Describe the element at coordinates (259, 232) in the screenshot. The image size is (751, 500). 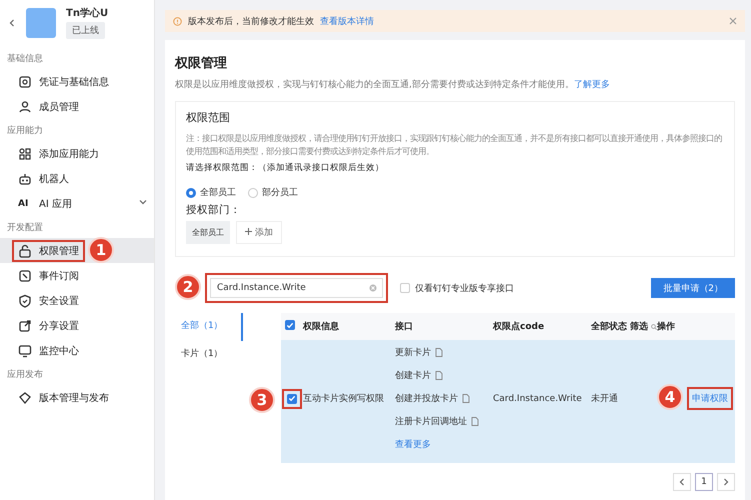
I see `add-button: 添加` at that location.